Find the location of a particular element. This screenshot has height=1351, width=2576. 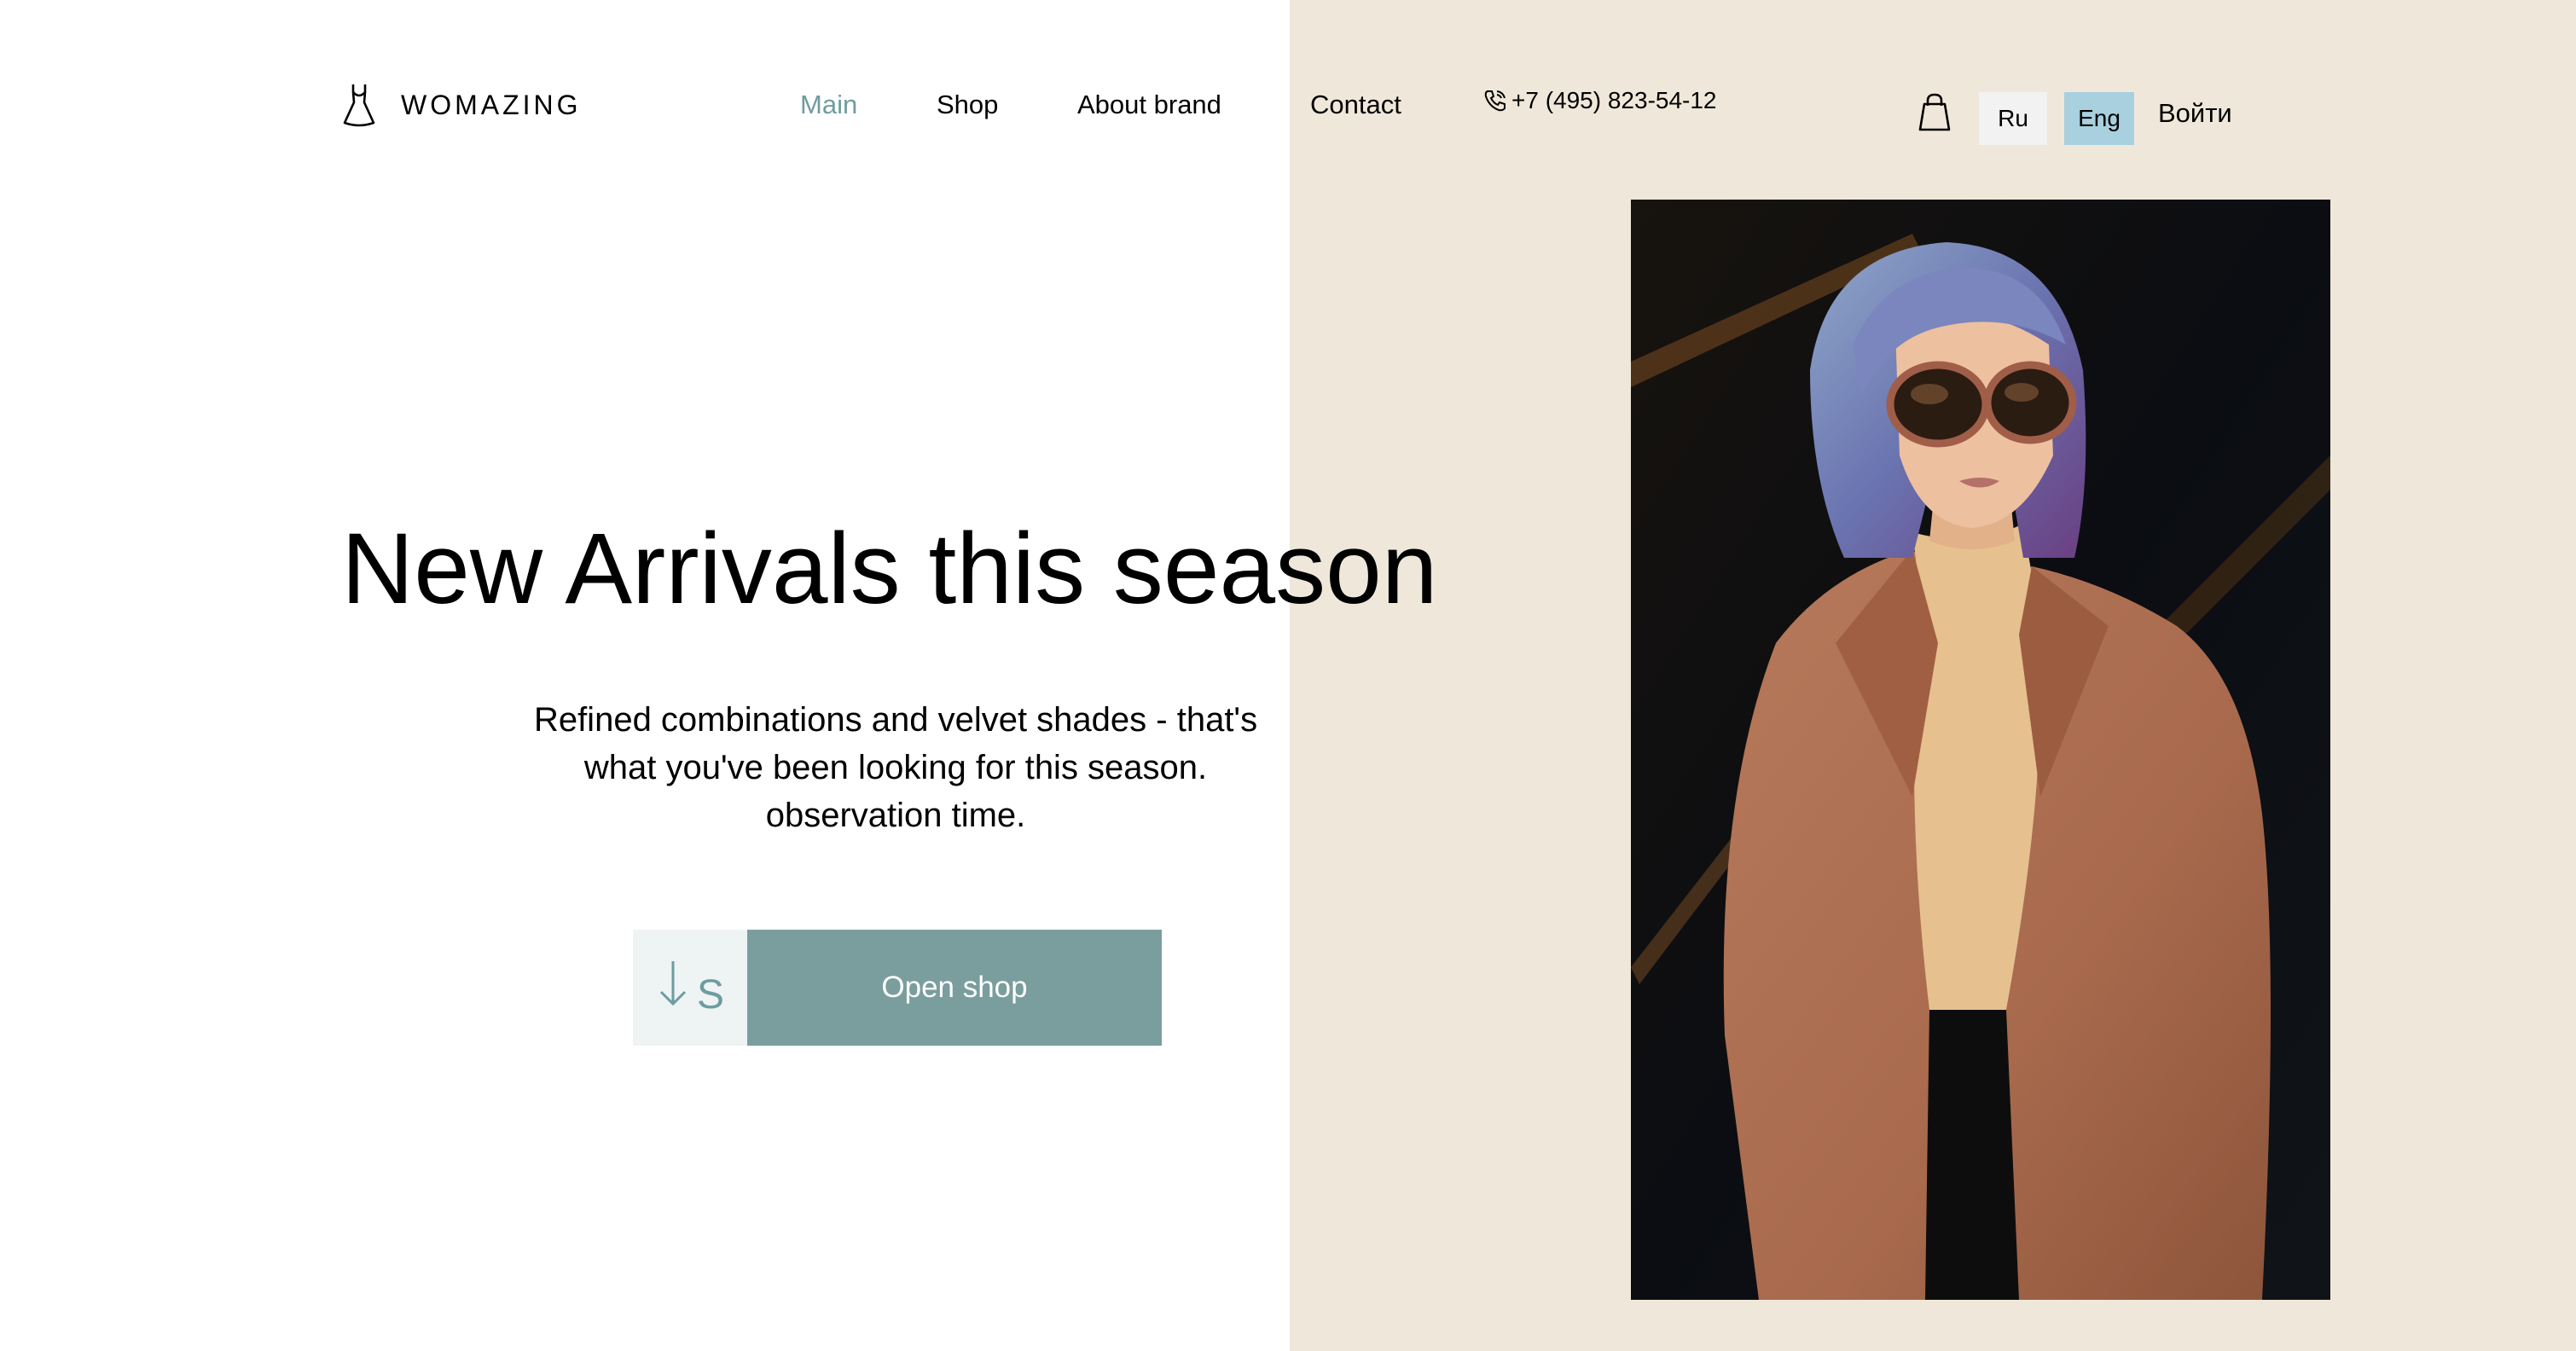

phone-number: +7 (495) 823-54-12 is located at coordinates (1599, 101).